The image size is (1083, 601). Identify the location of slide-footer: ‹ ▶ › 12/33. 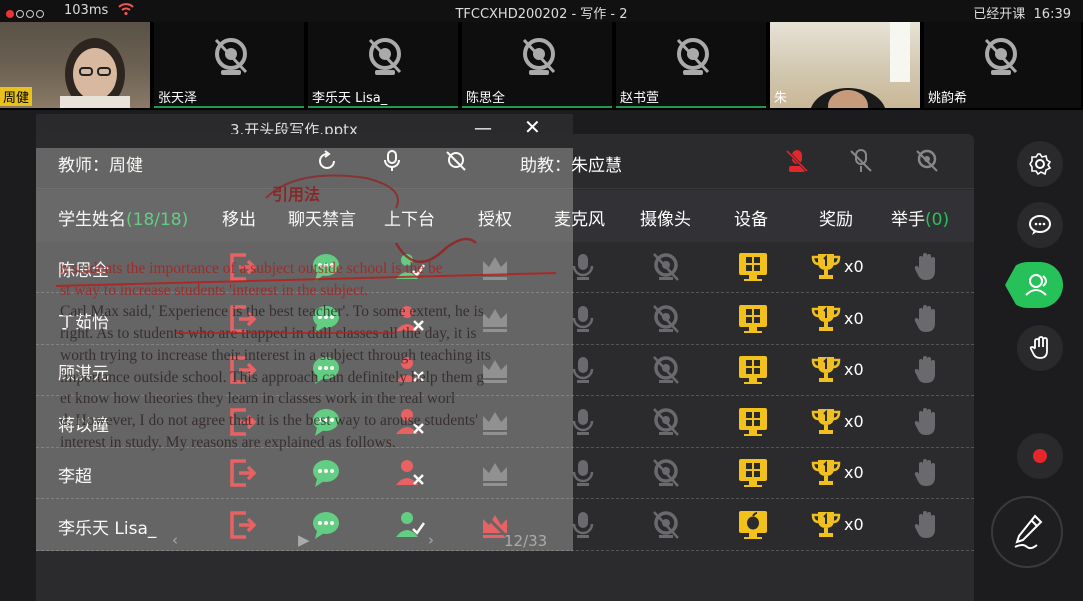
(304, 542).